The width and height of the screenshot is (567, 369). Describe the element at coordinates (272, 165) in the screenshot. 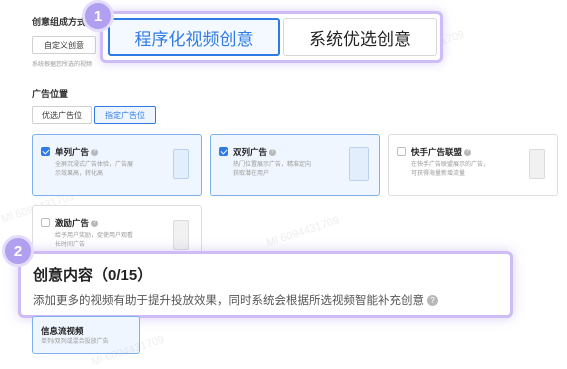

I see `card-desc: 热门位置展示广告，精准定向` at that location.